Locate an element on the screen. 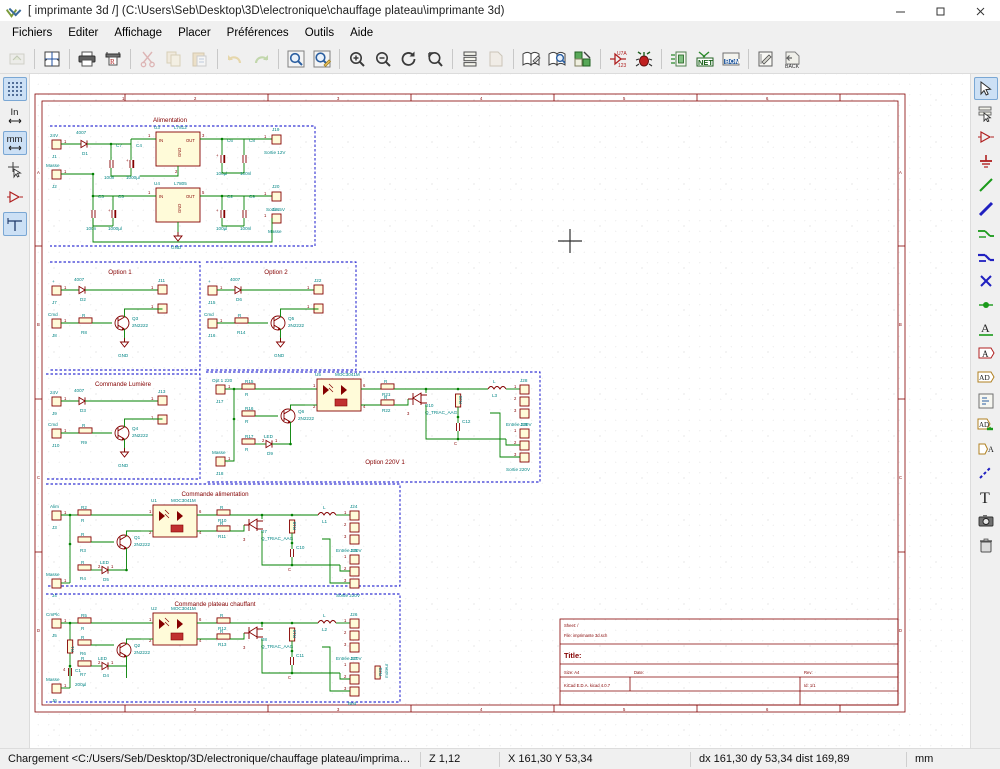 The width and height of the screenshot is (1000, 769). menu-aide: Aide is located at coordinates (361, 33).